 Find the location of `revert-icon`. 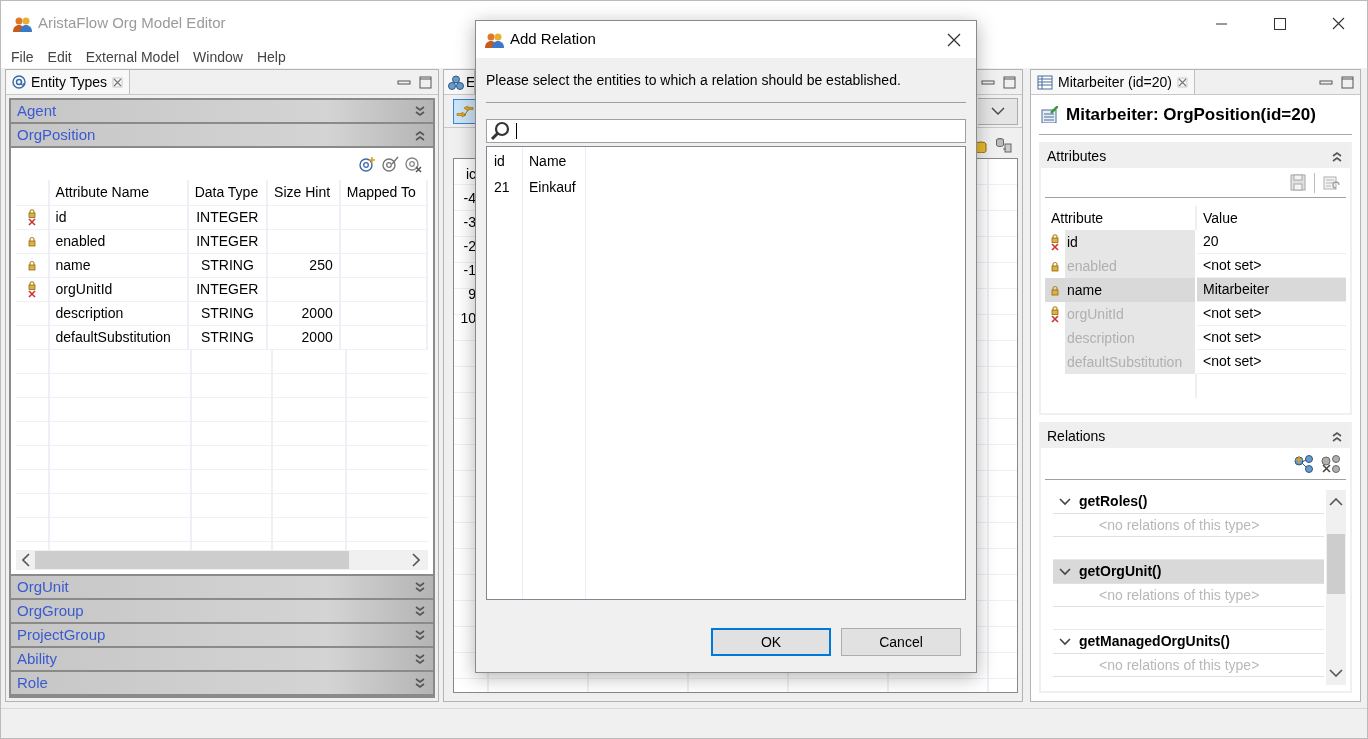

revert-icon is located at coordinates (1331, 182).